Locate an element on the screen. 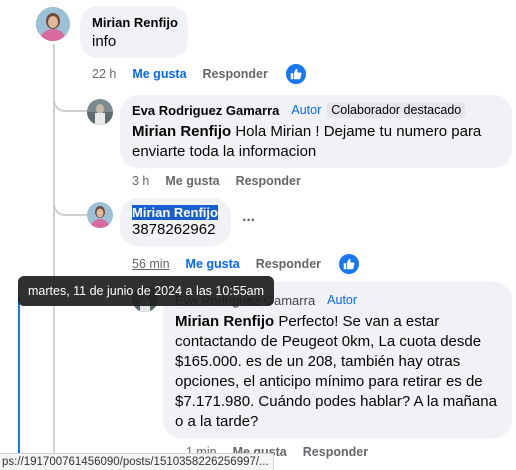  comment-bubble: Mirian Renfijo 3878262962 is located at coordinates (175, 222).